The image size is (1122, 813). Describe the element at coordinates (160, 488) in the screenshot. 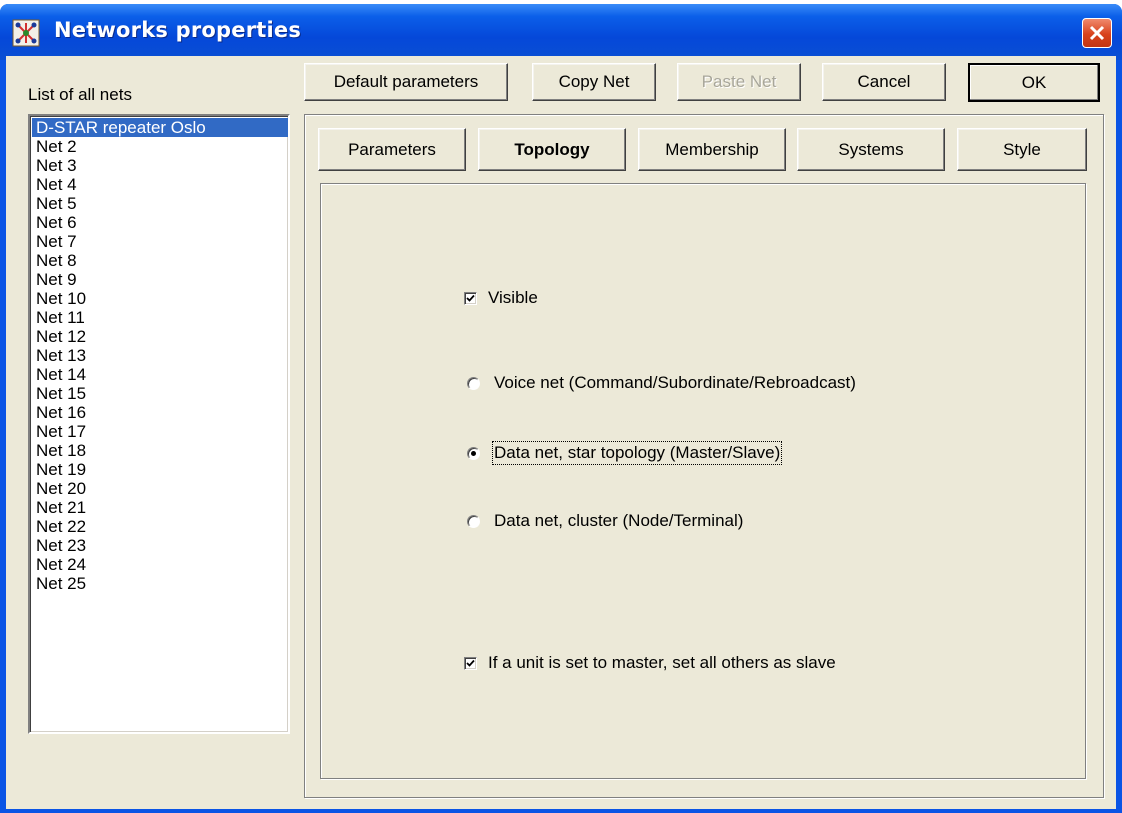

I see `list-item: Net 20` at that location.